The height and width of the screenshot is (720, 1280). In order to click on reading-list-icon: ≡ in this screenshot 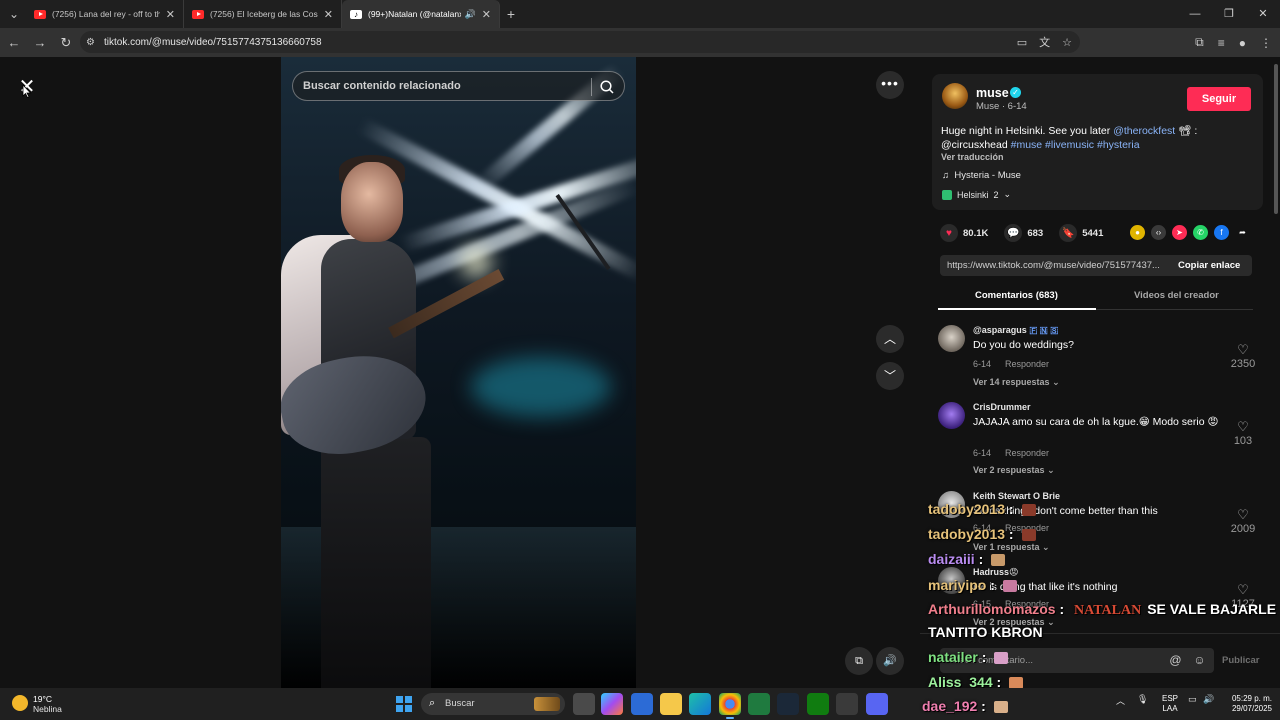, I will do `click(1221, 43)`.